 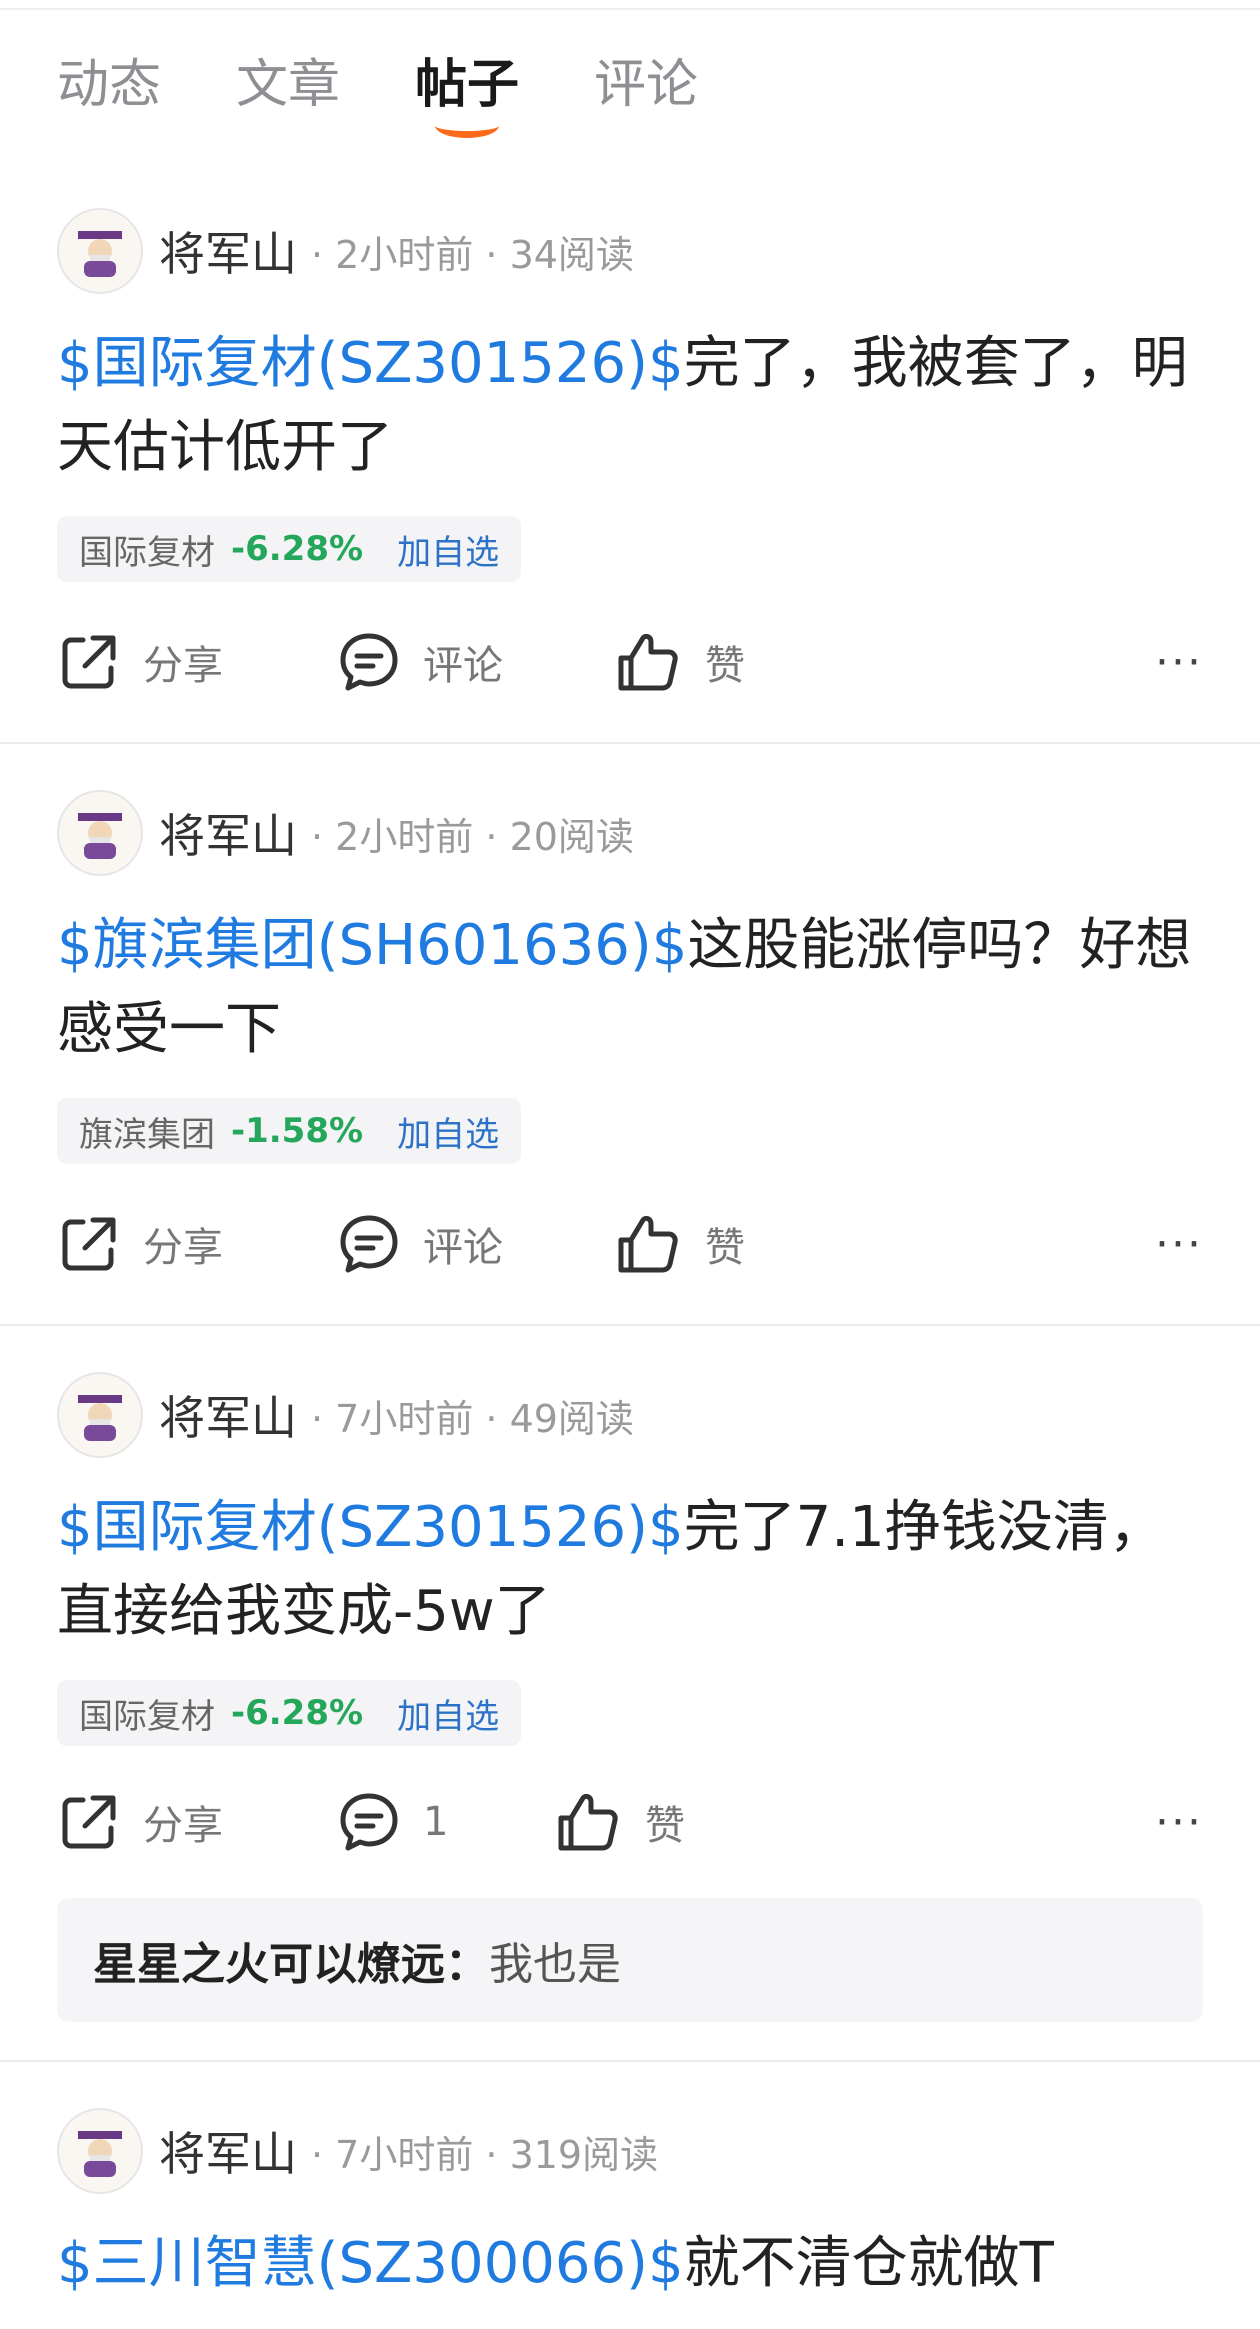 What do you see at coordinates (630, 5) in the screenshot?
I see `top-divider` at bounding box center [630, 5].